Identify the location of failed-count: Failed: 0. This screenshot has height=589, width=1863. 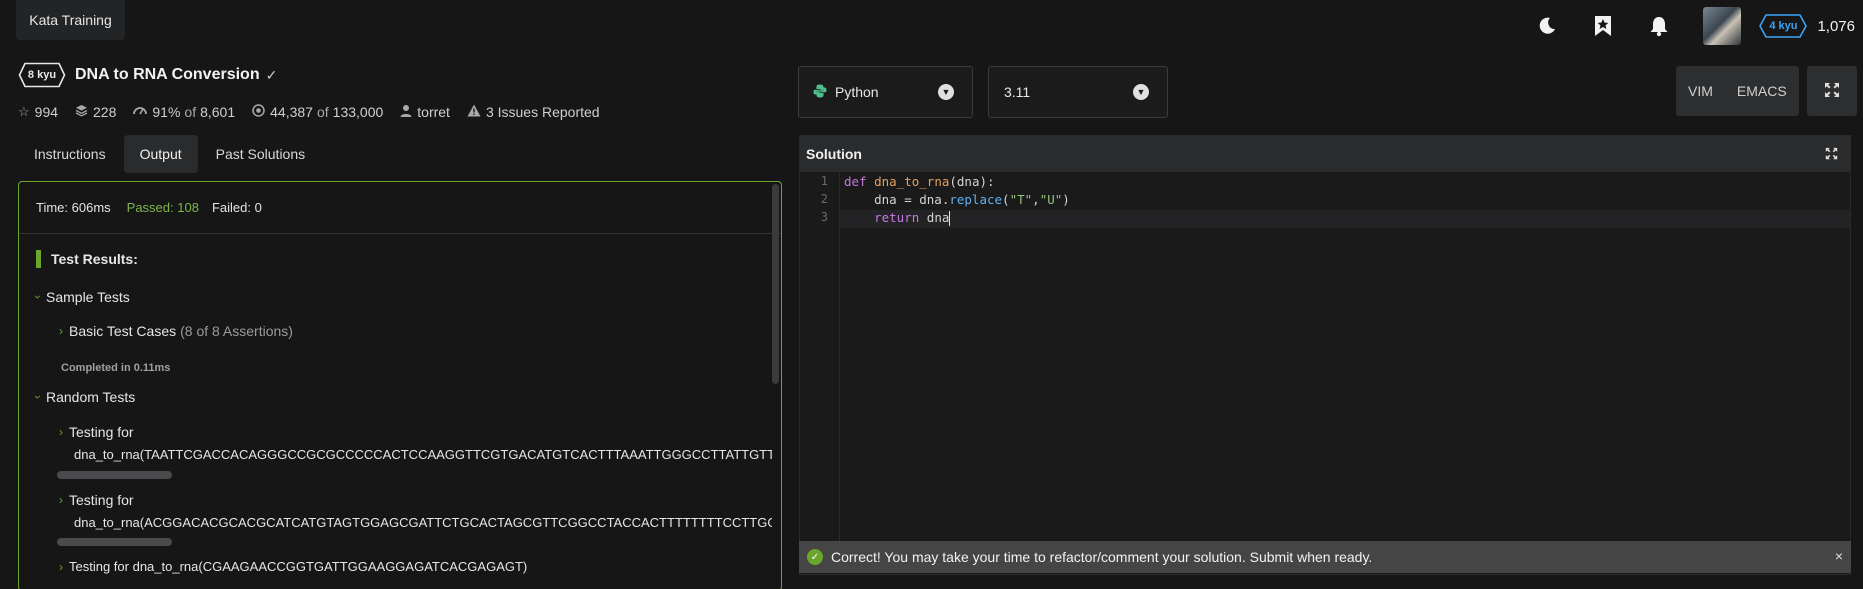
(236, 207).